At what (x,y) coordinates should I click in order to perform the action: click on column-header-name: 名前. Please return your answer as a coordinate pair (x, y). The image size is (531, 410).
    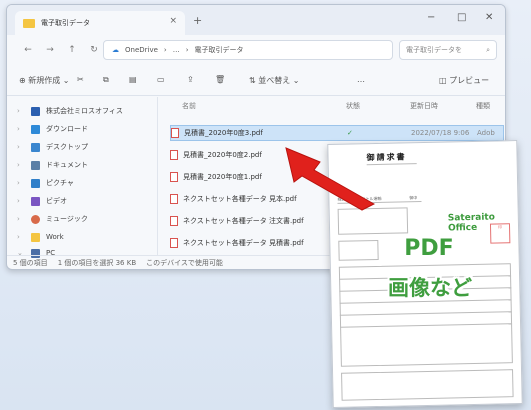
    Looking at the image, I should click on (189, 106).